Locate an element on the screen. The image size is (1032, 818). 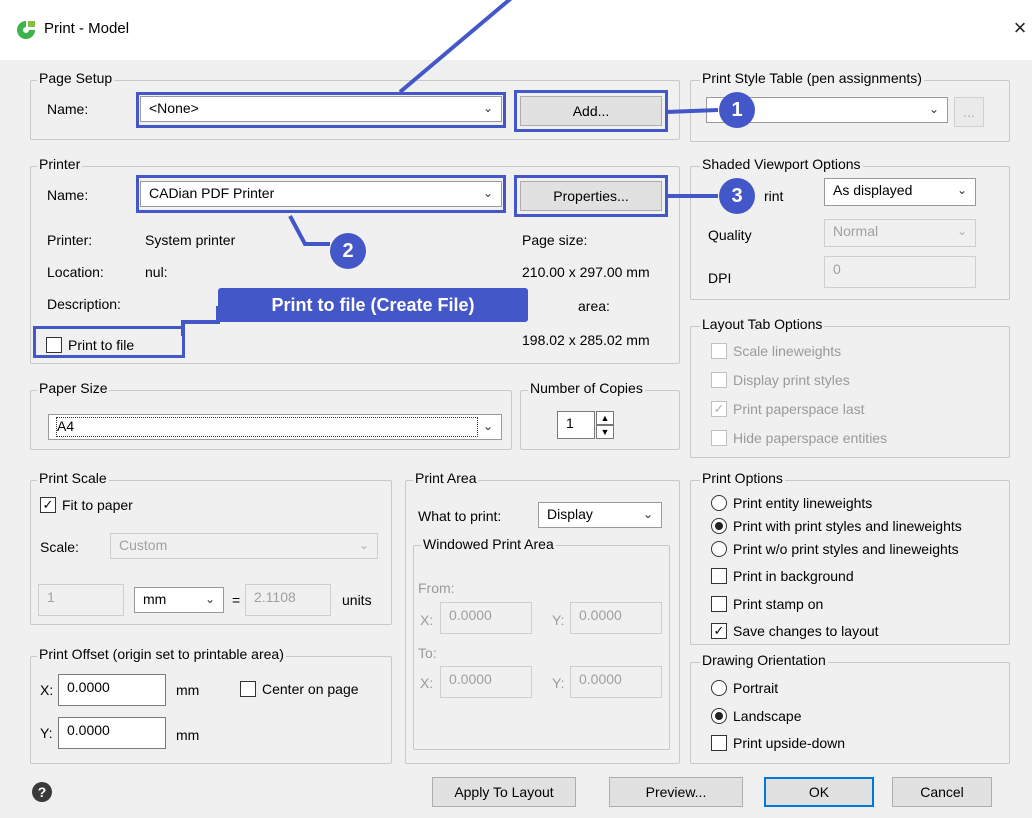
display-print-styles-checkbox is located at coordinates (719, 380).